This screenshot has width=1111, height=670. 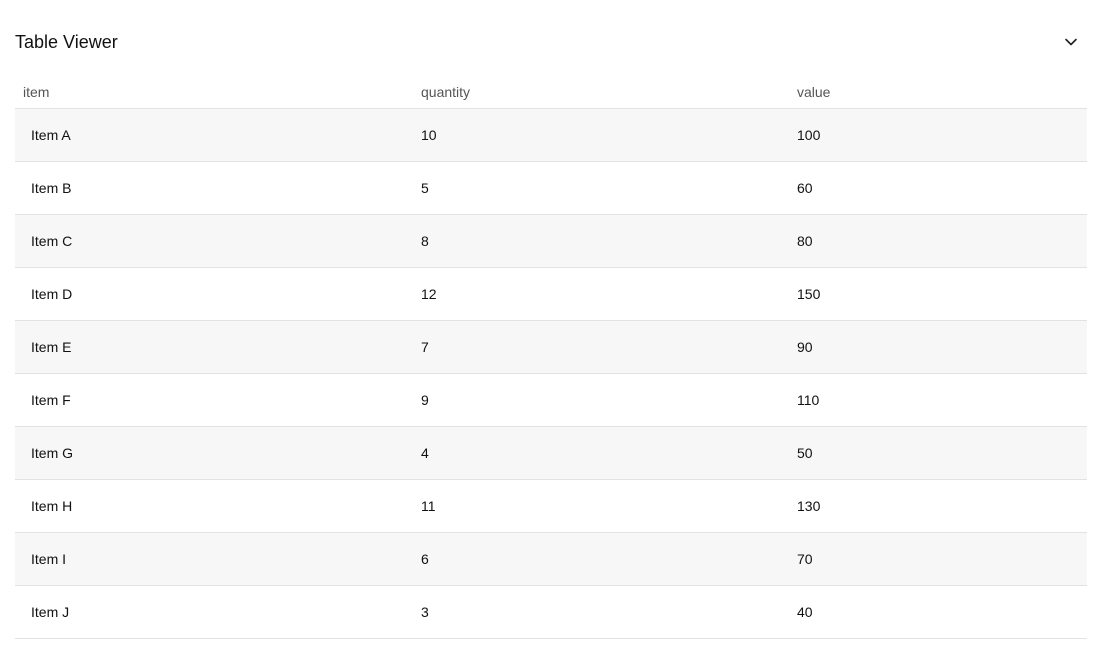 I want to click on column-header-value: value, so click(x=938, y=96).